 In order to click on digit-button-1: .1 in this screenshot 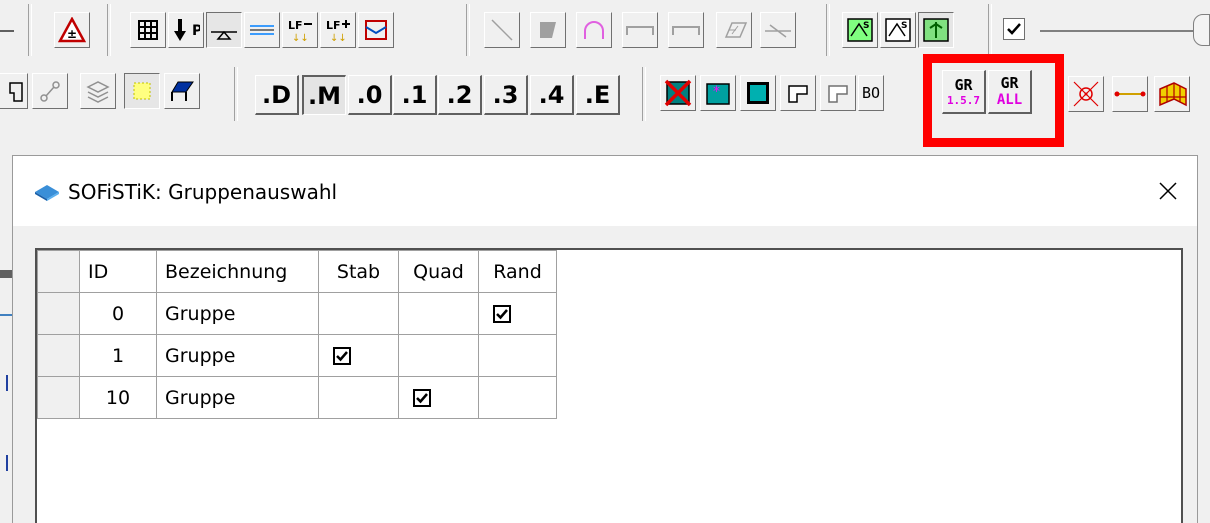, I will do `click(415, 95)`.